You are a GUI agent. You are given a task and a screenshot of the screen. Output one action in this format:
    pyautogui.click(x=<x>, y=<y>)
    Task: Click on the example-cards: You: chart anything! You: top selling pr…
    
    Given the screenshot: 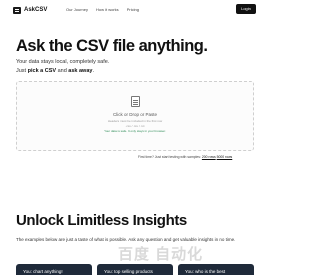 What is the action you would take?
    pyautogui.click(x=137, y=269)
    